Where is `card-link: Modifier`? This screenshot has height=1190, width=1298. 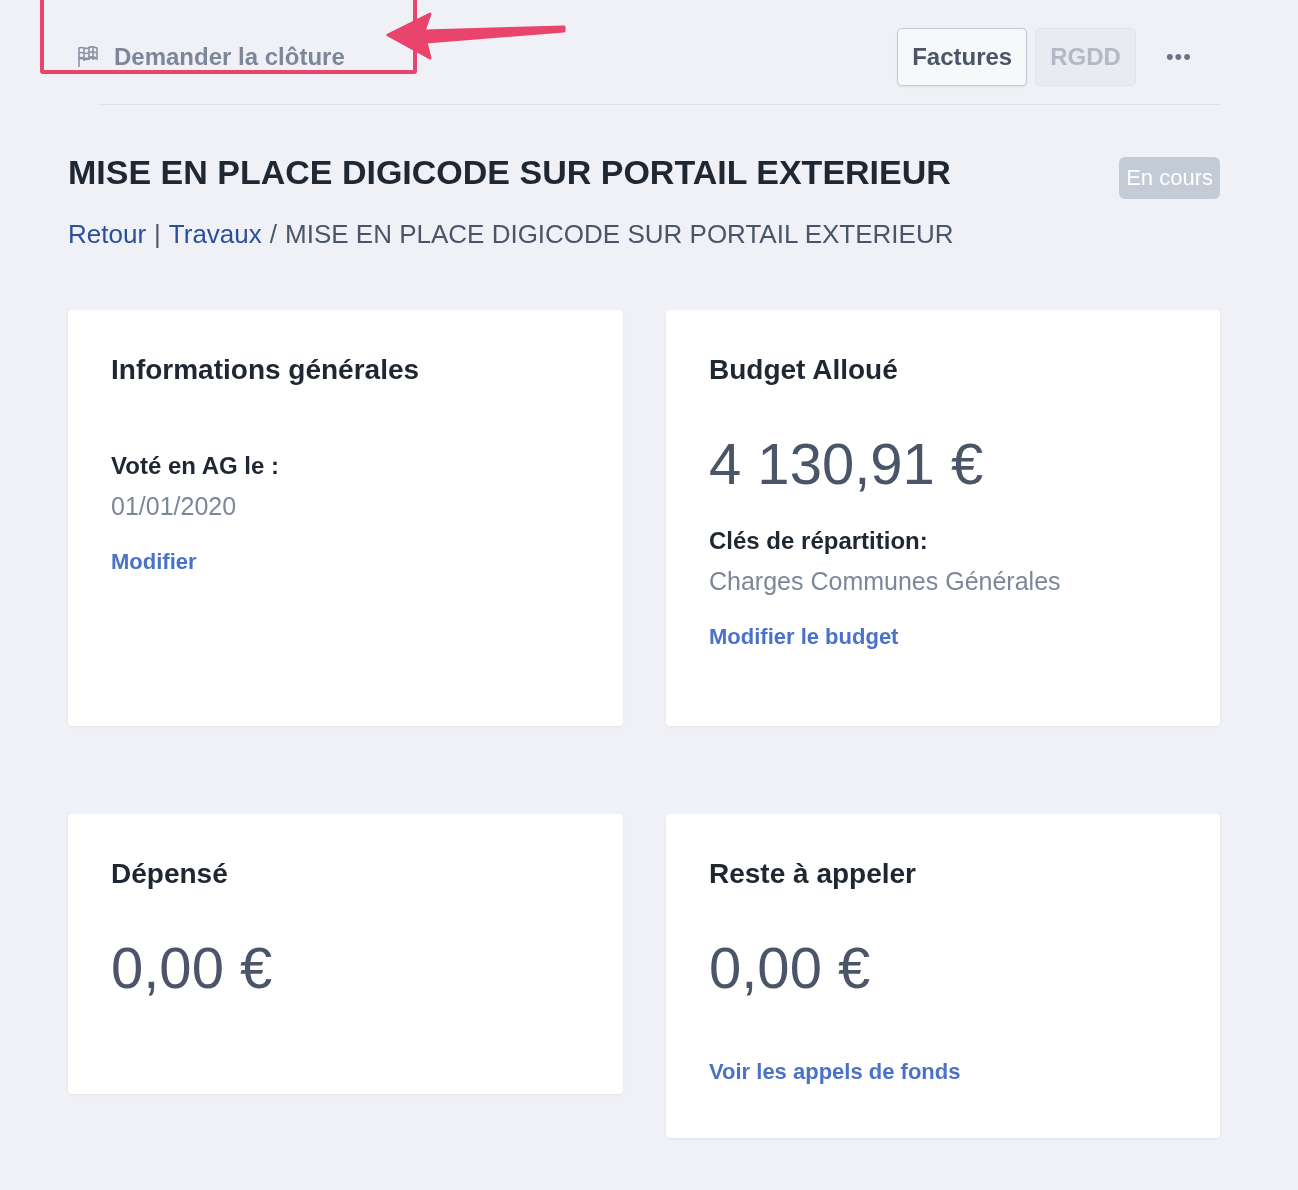 card-link: Modifier is located at coordinates (154, 562).